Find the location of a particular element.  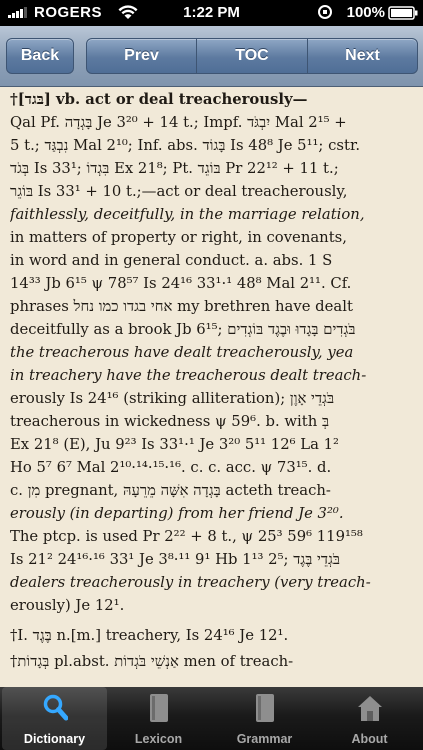

prev-button: Prev is located at coordinates (141, 56).